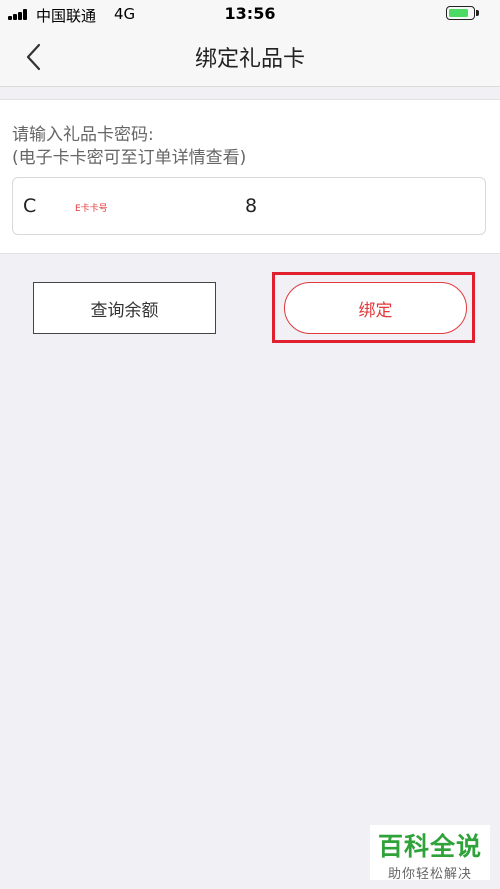 Image resolution: width=500 pixels, height=889 pixels. I want to click on check-balance-button: 查询余额, so click(124, 308).